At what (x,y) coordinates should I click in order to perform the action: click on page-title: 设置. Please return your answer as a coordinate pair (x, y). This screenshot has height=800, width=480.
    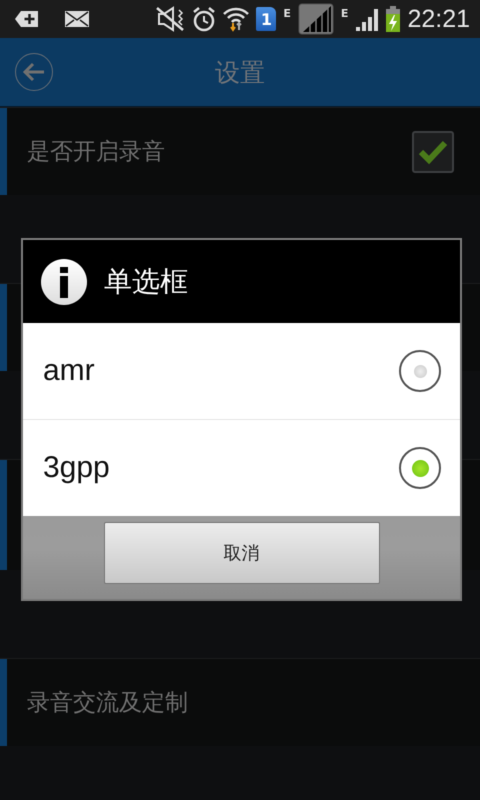
    Looking at the image, I should click on (240, 72).